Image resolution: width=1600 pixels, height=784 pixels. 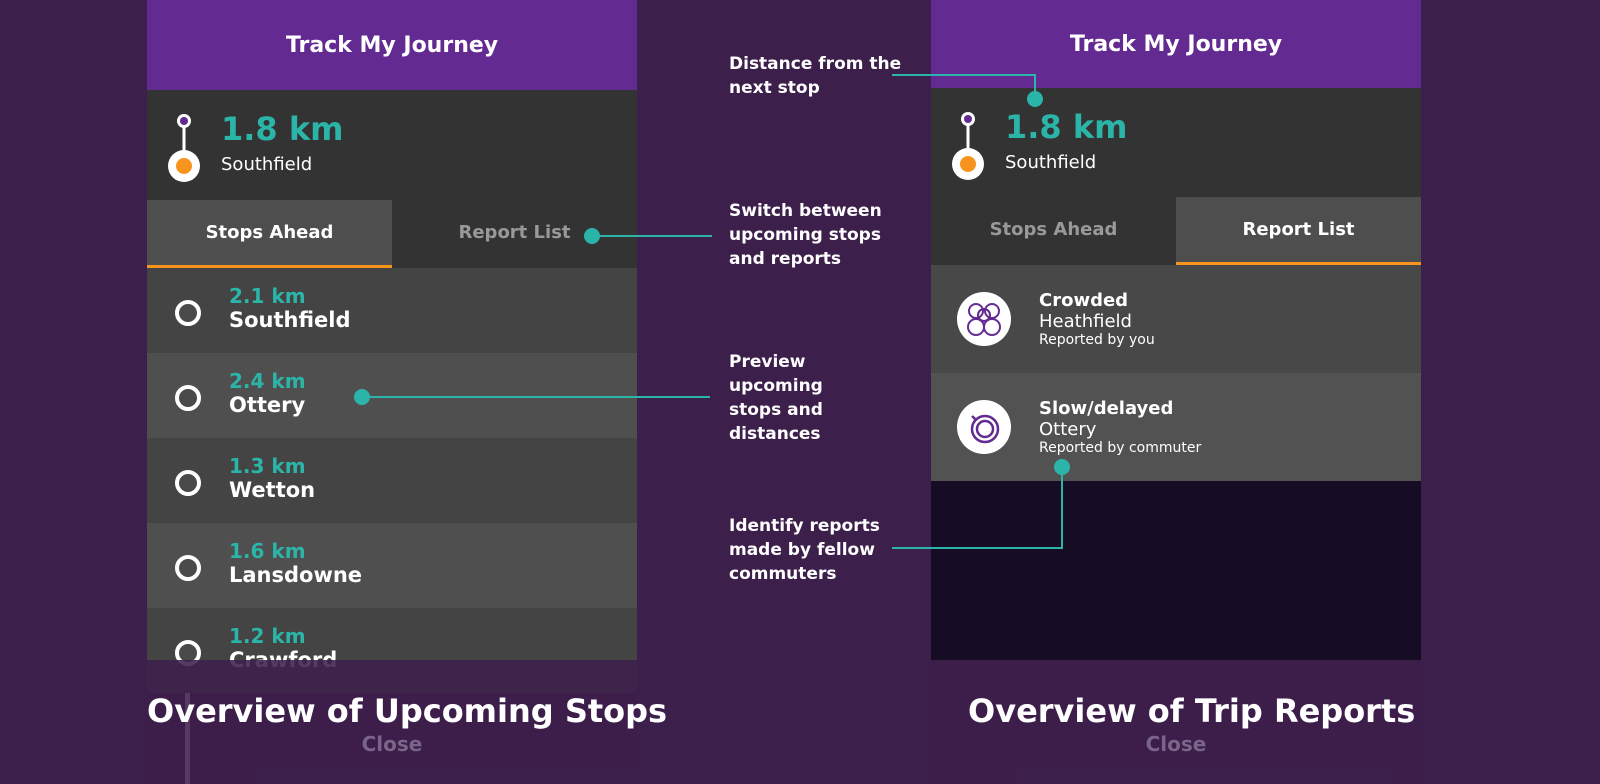 I want to click on caption-trip-reports: Overview of Trip Reports, so click(x=1192, y=711).